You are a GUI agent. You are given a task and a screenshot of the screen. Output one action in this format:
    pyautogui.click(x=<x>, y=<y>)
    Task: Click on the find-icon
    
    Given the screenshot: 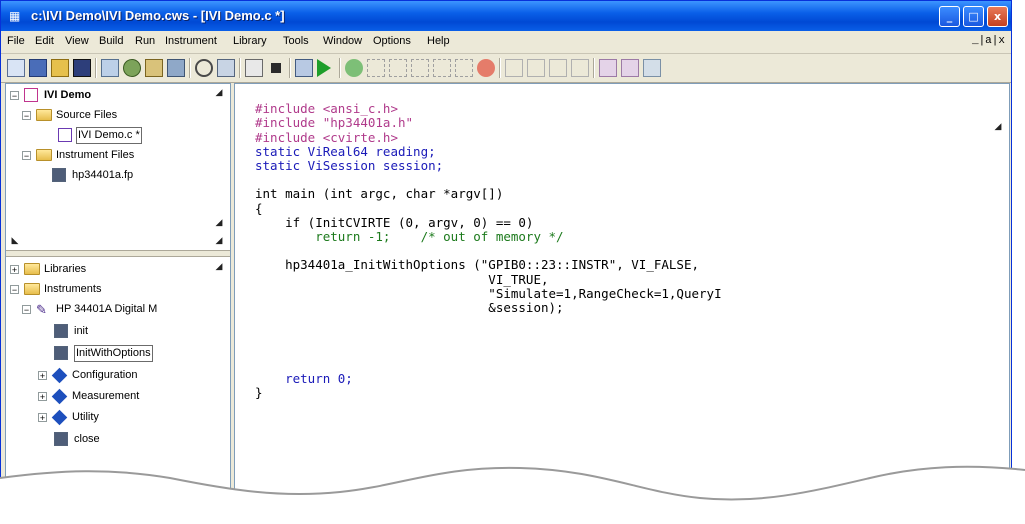 What is the action you would take?
    pyautogui.click(x=154, y=68)
    